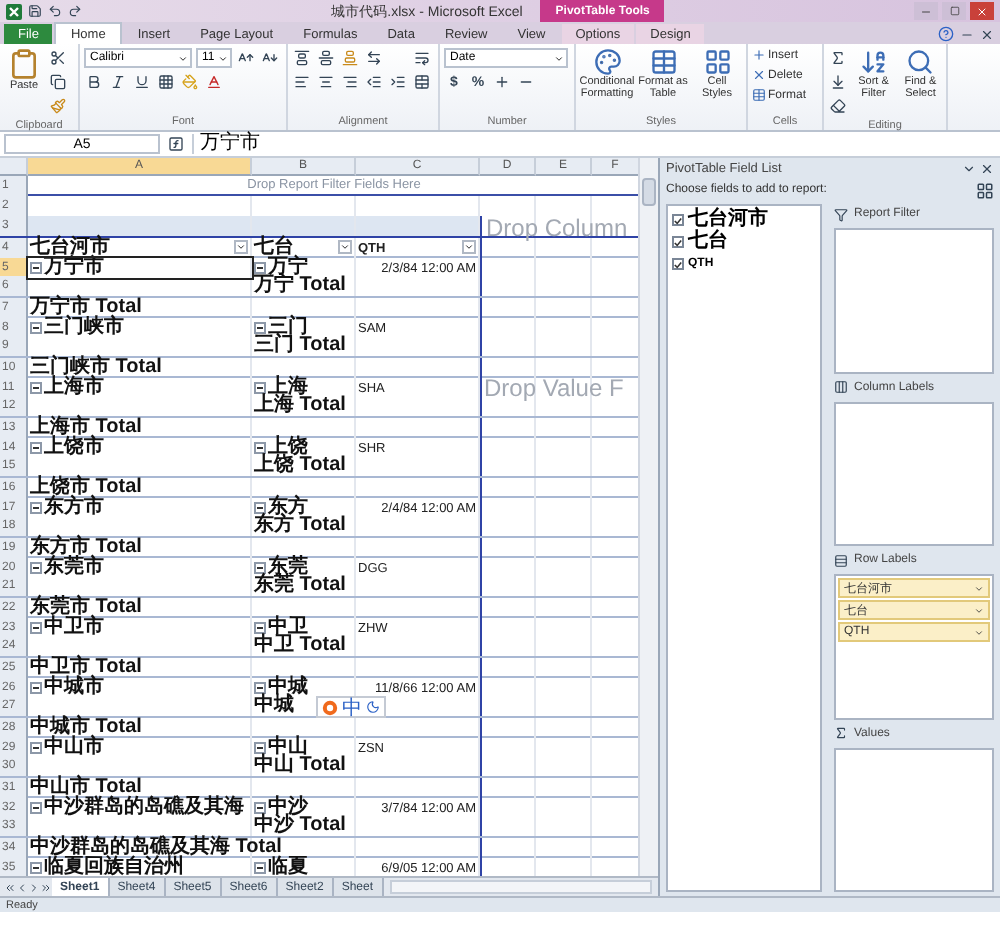 Image resolution: width=1000 pixels, height=928 pixels. Describe the element at coordinates (422, 82) in the screenshot. I see `merge-button` at that location.